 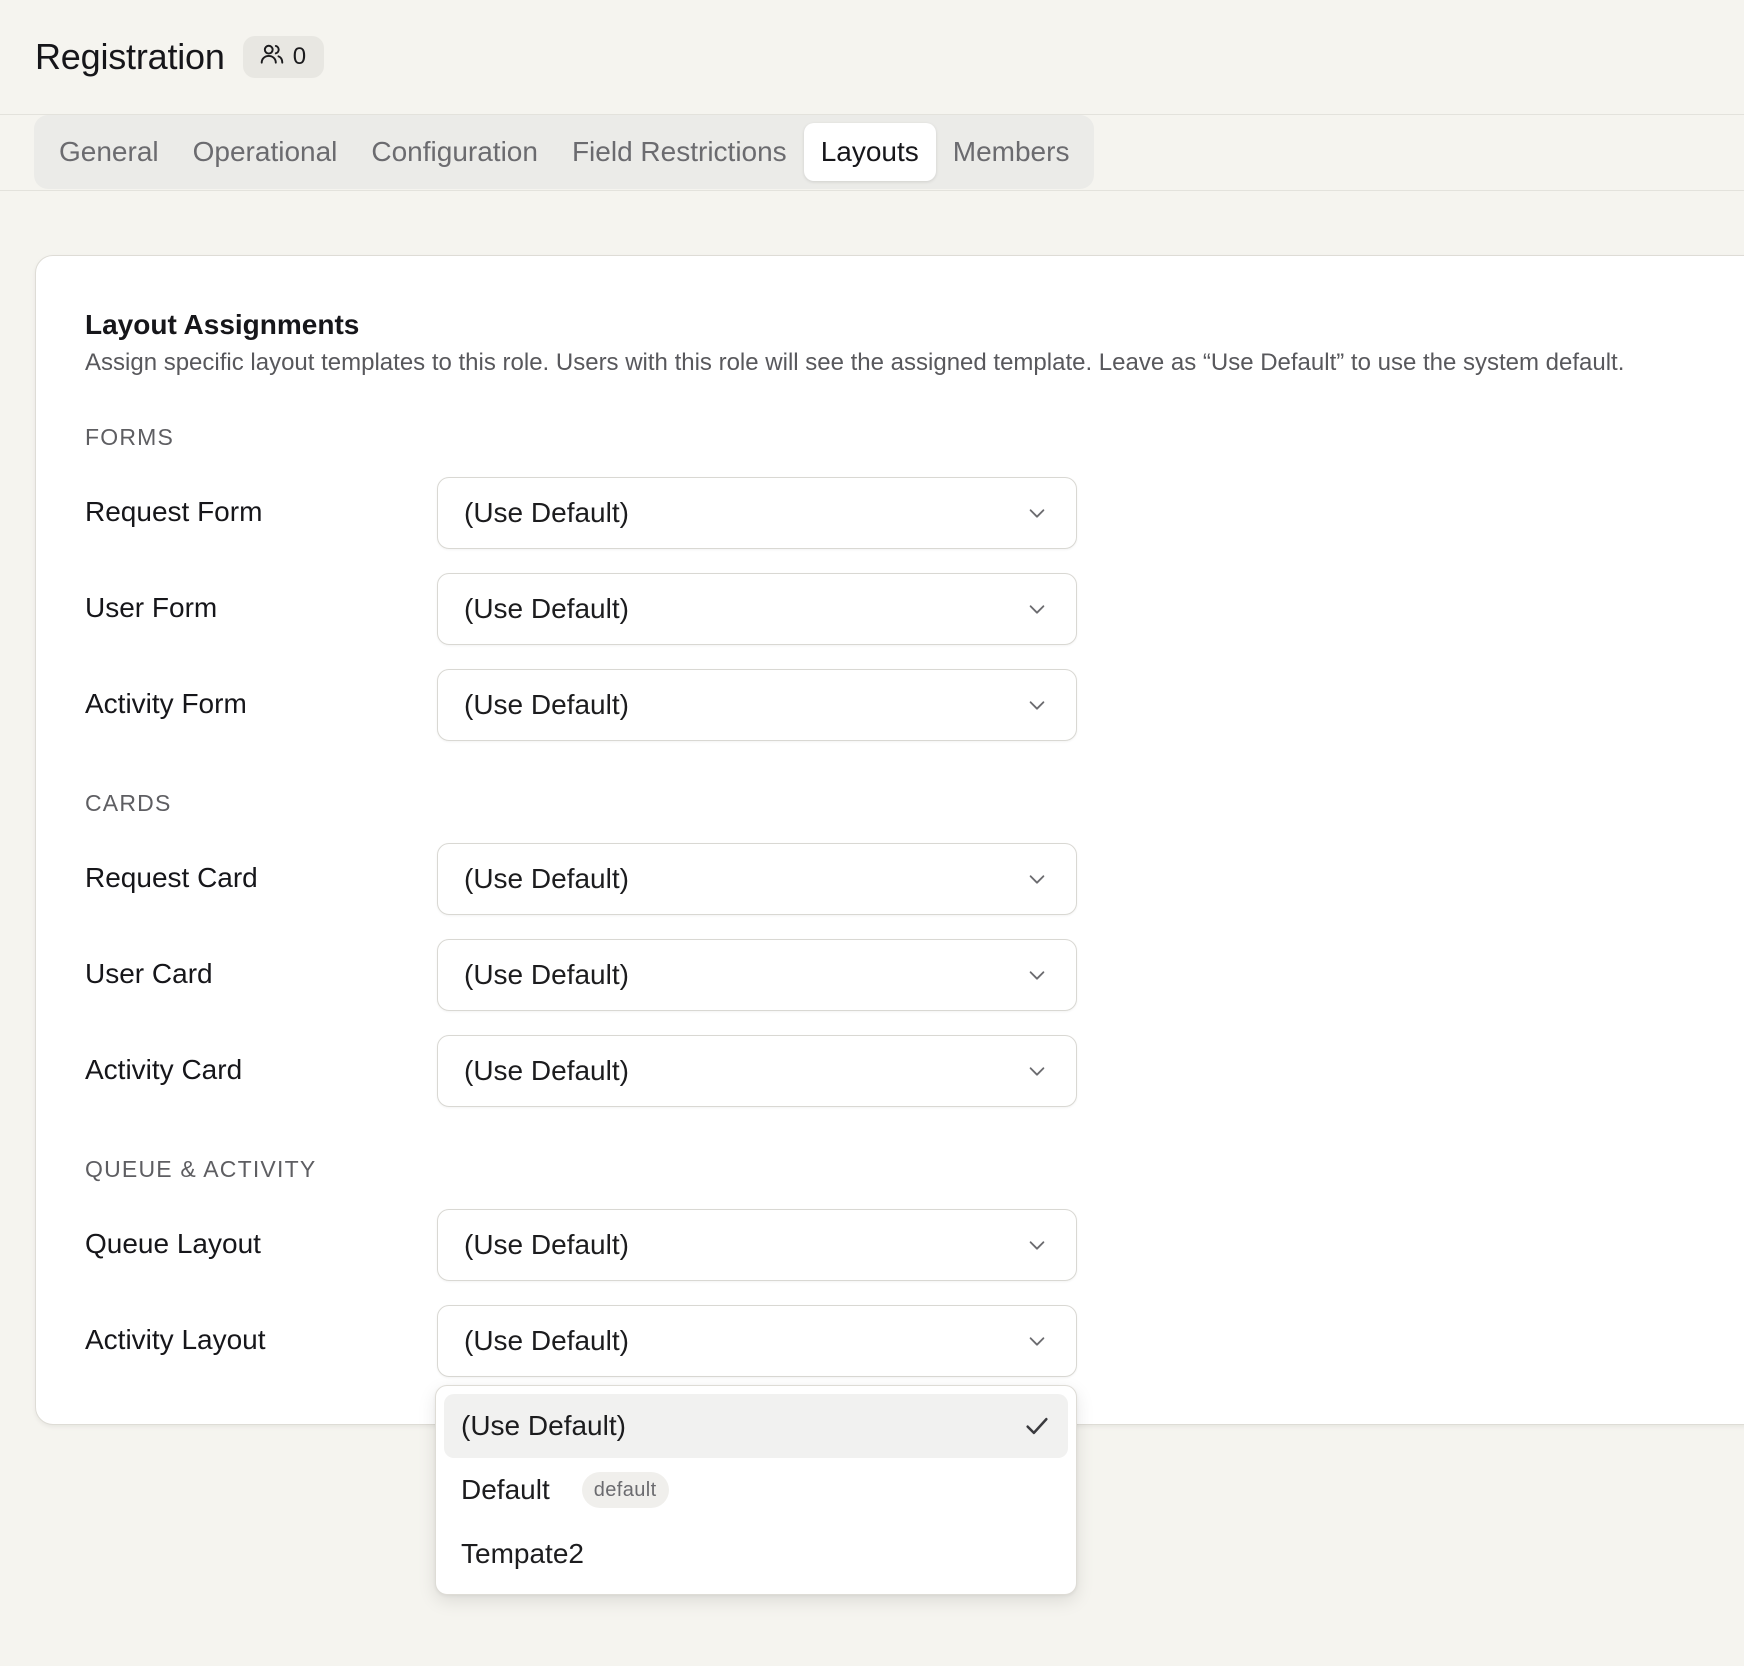 What do you see at coordinates (130, 56) in the screenshot?
I see `page-title: Registration` at bounding box center [130, 56].